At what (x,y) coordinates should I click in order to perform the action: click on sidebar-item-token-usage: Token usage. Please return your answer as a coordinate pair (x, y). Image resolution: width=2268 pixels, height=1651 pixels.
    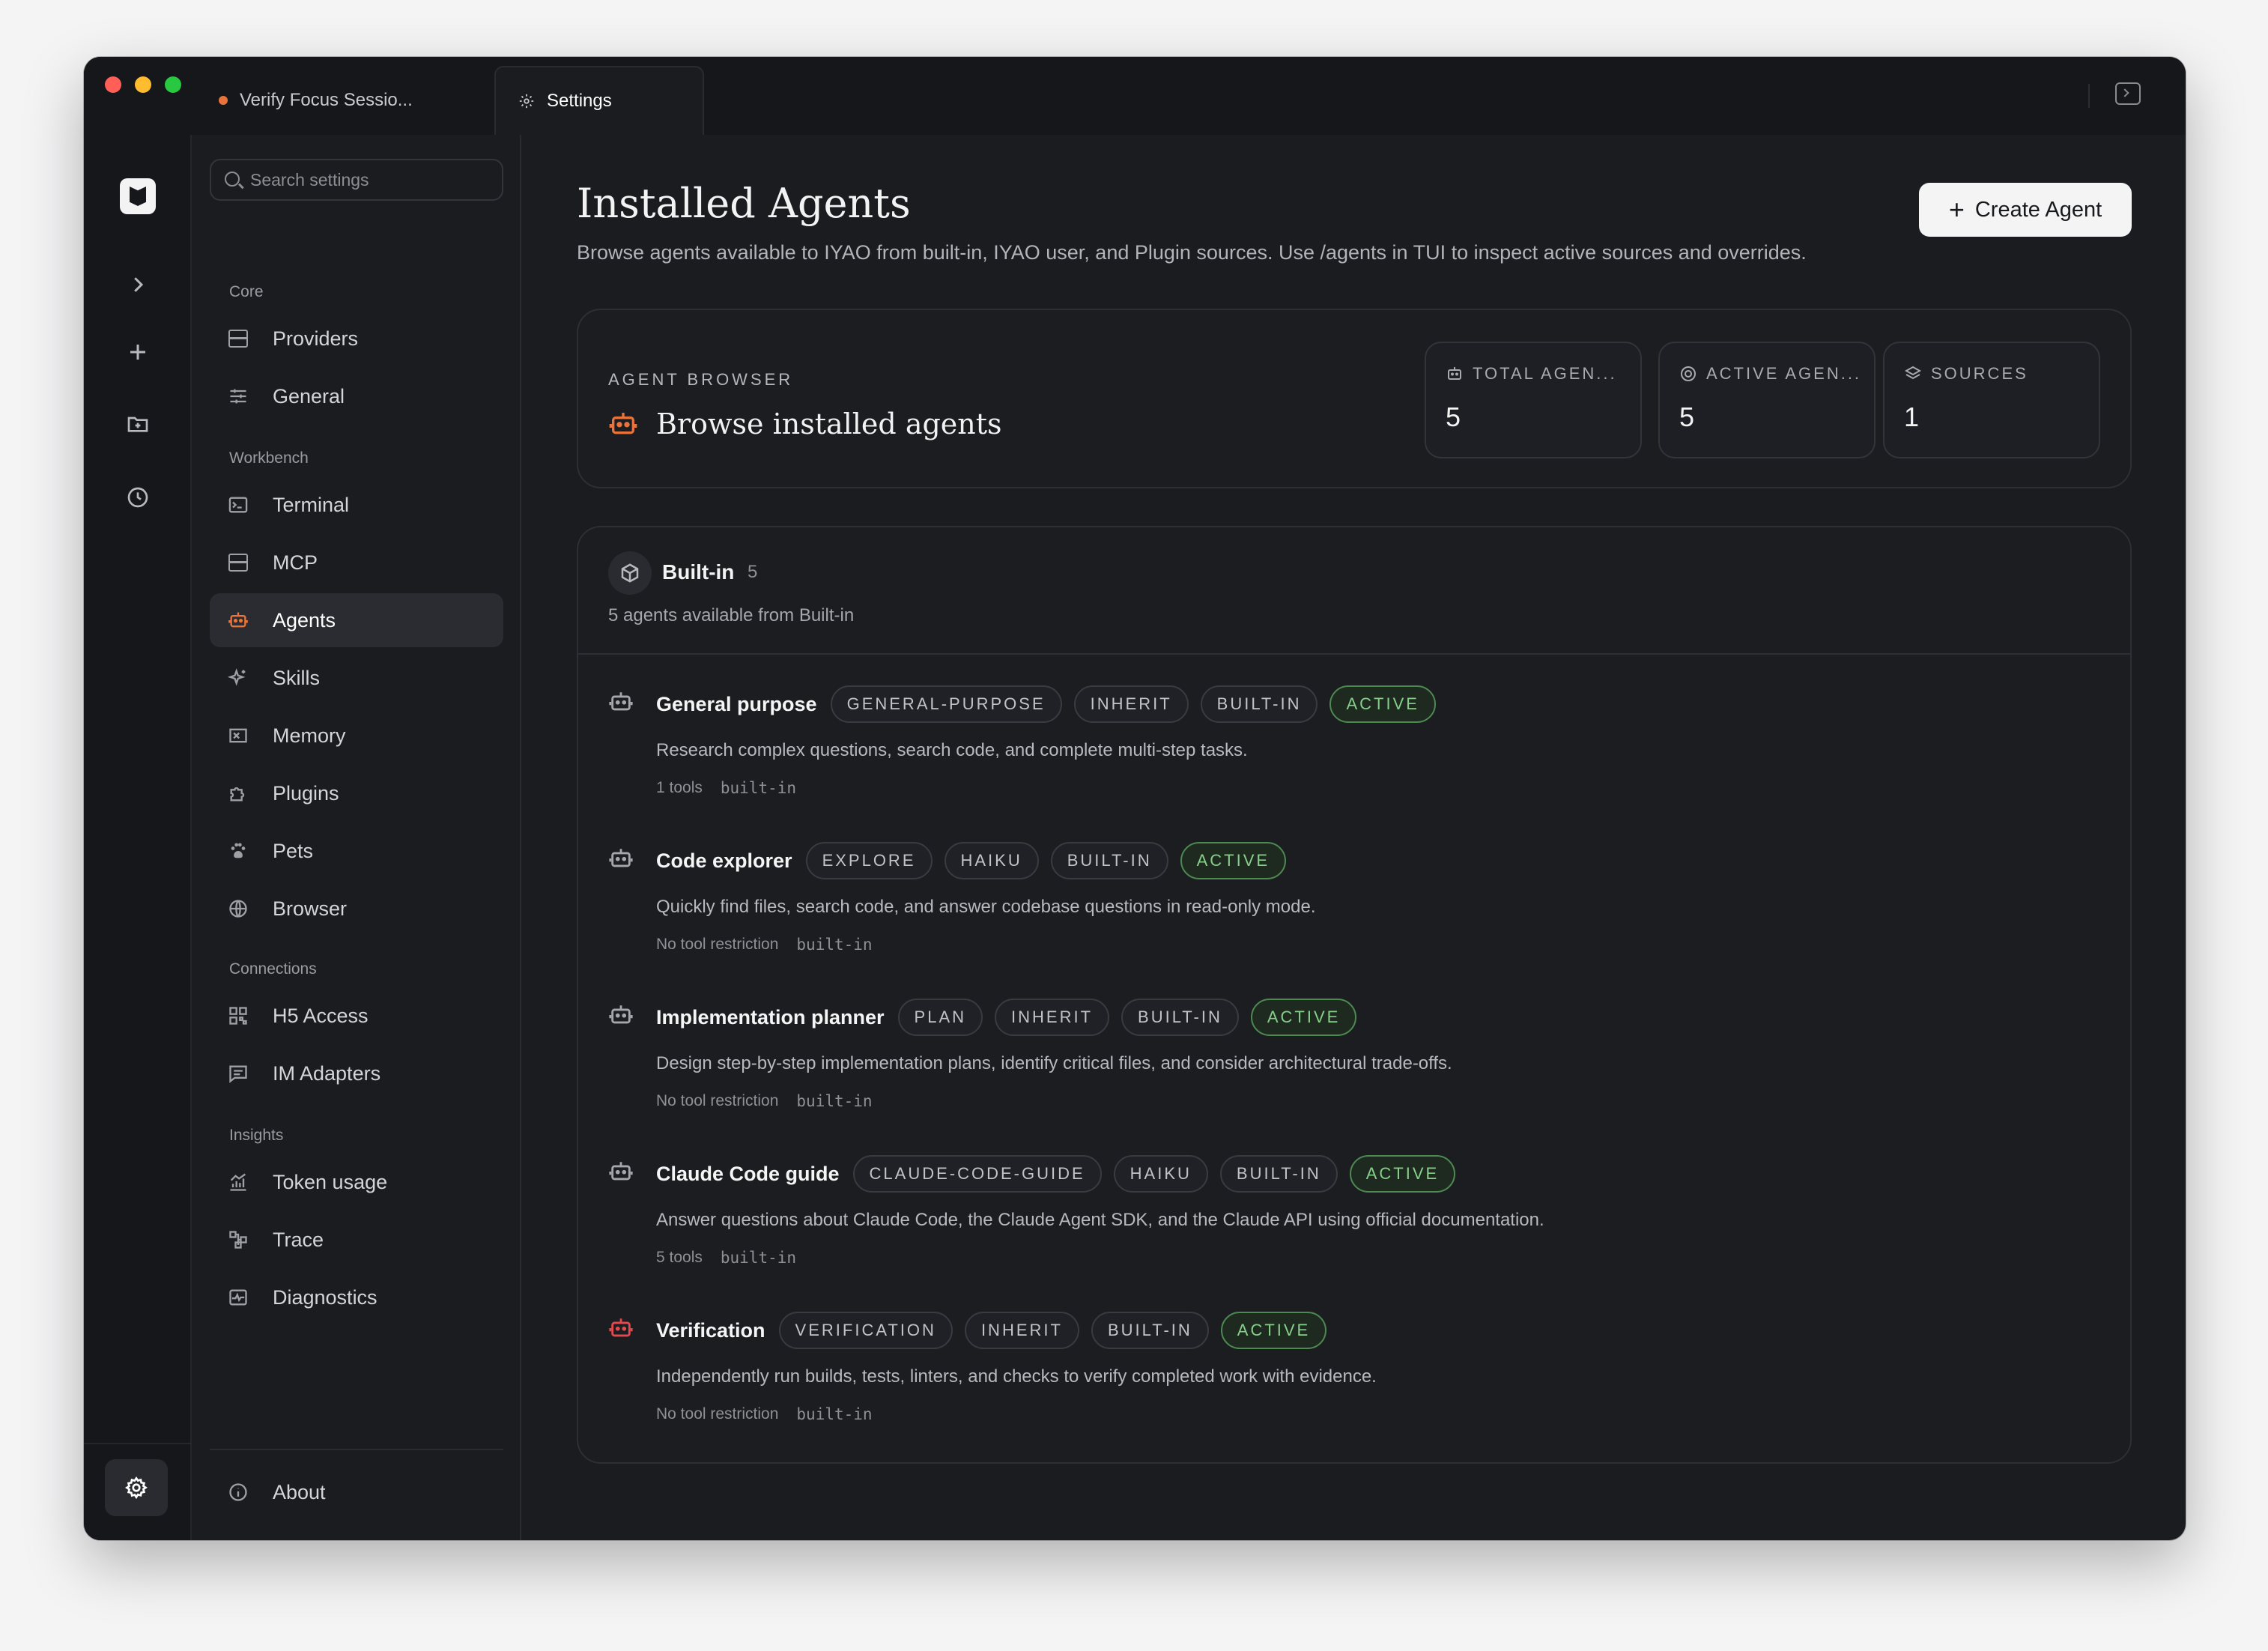
    Looking at the image, I should click on (357, 1182).